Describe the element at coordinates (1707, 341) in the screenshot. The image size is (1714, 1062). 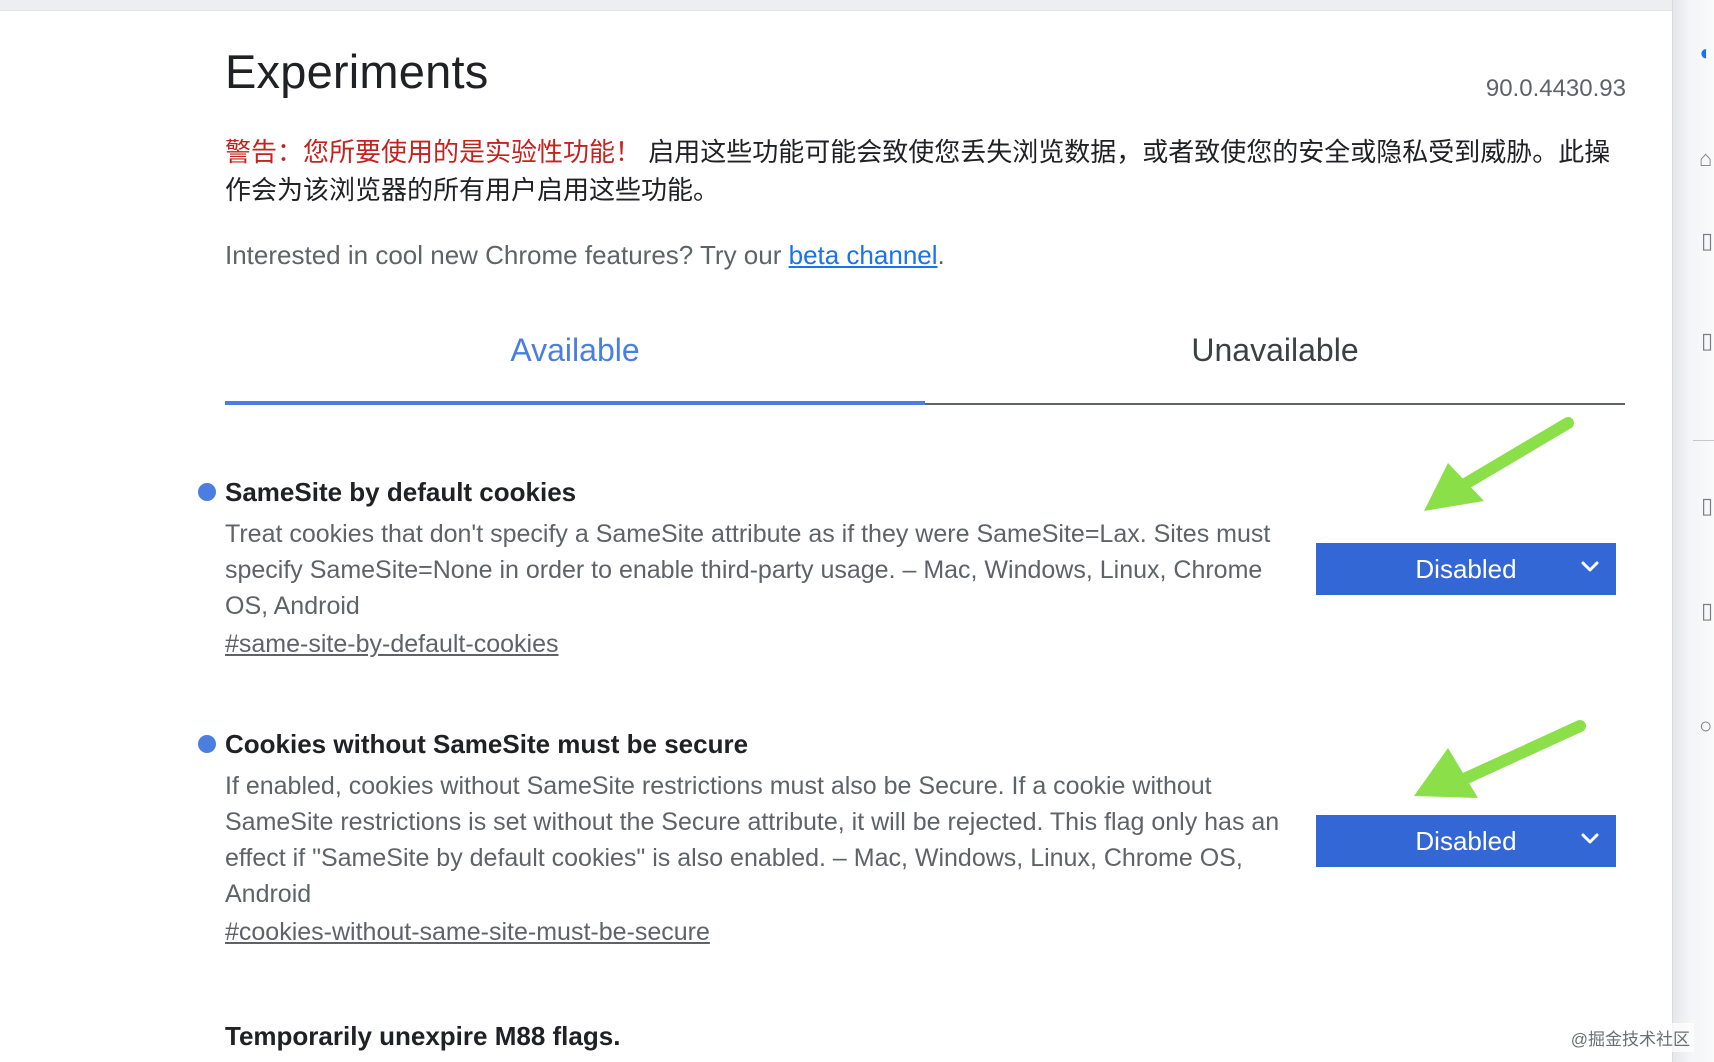
I see `copy-icon: ▯` at that location.